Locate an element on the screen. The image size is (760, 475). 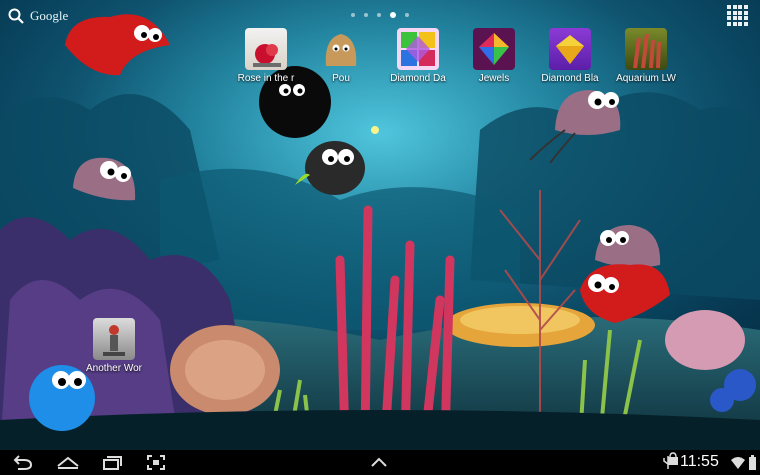
recent-apps-icon is located at coordinates (112, 462).